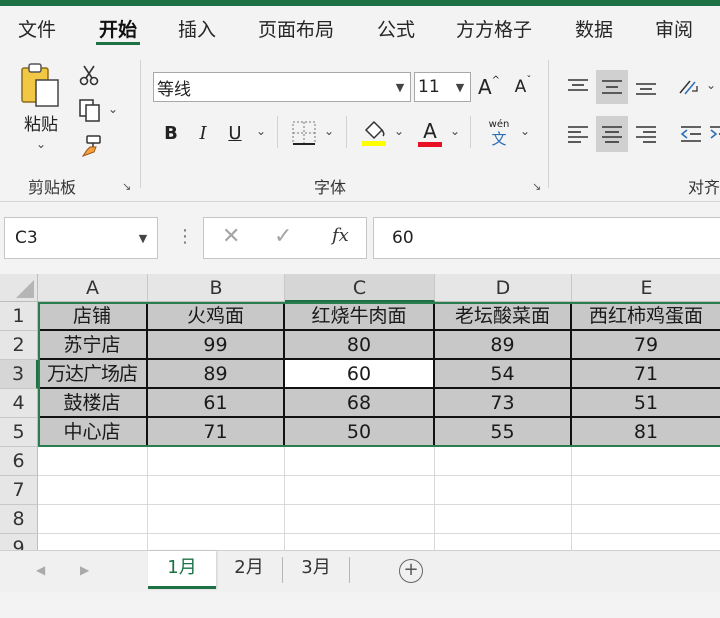  I want to click on row-header-4: 4, so click(19, 403).